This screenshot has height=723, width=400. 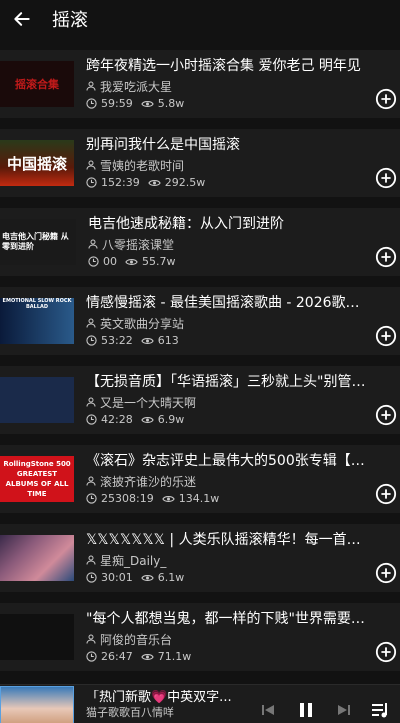 What do you see at coordinates (117, 577) in the screenshot?
I see `video-duration: 30:01` at bounding box center [117, 577].